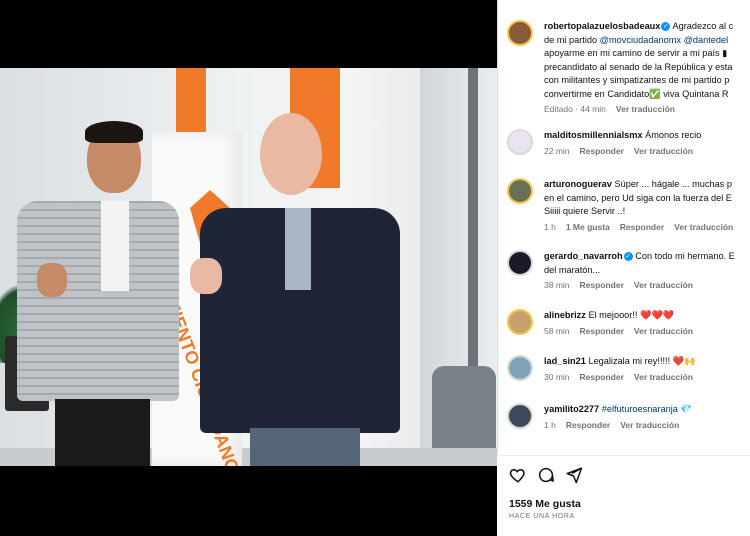  Describe the element at coordinates (571, 409) in the screenshot. I see `username: yamilito2277` at that location.